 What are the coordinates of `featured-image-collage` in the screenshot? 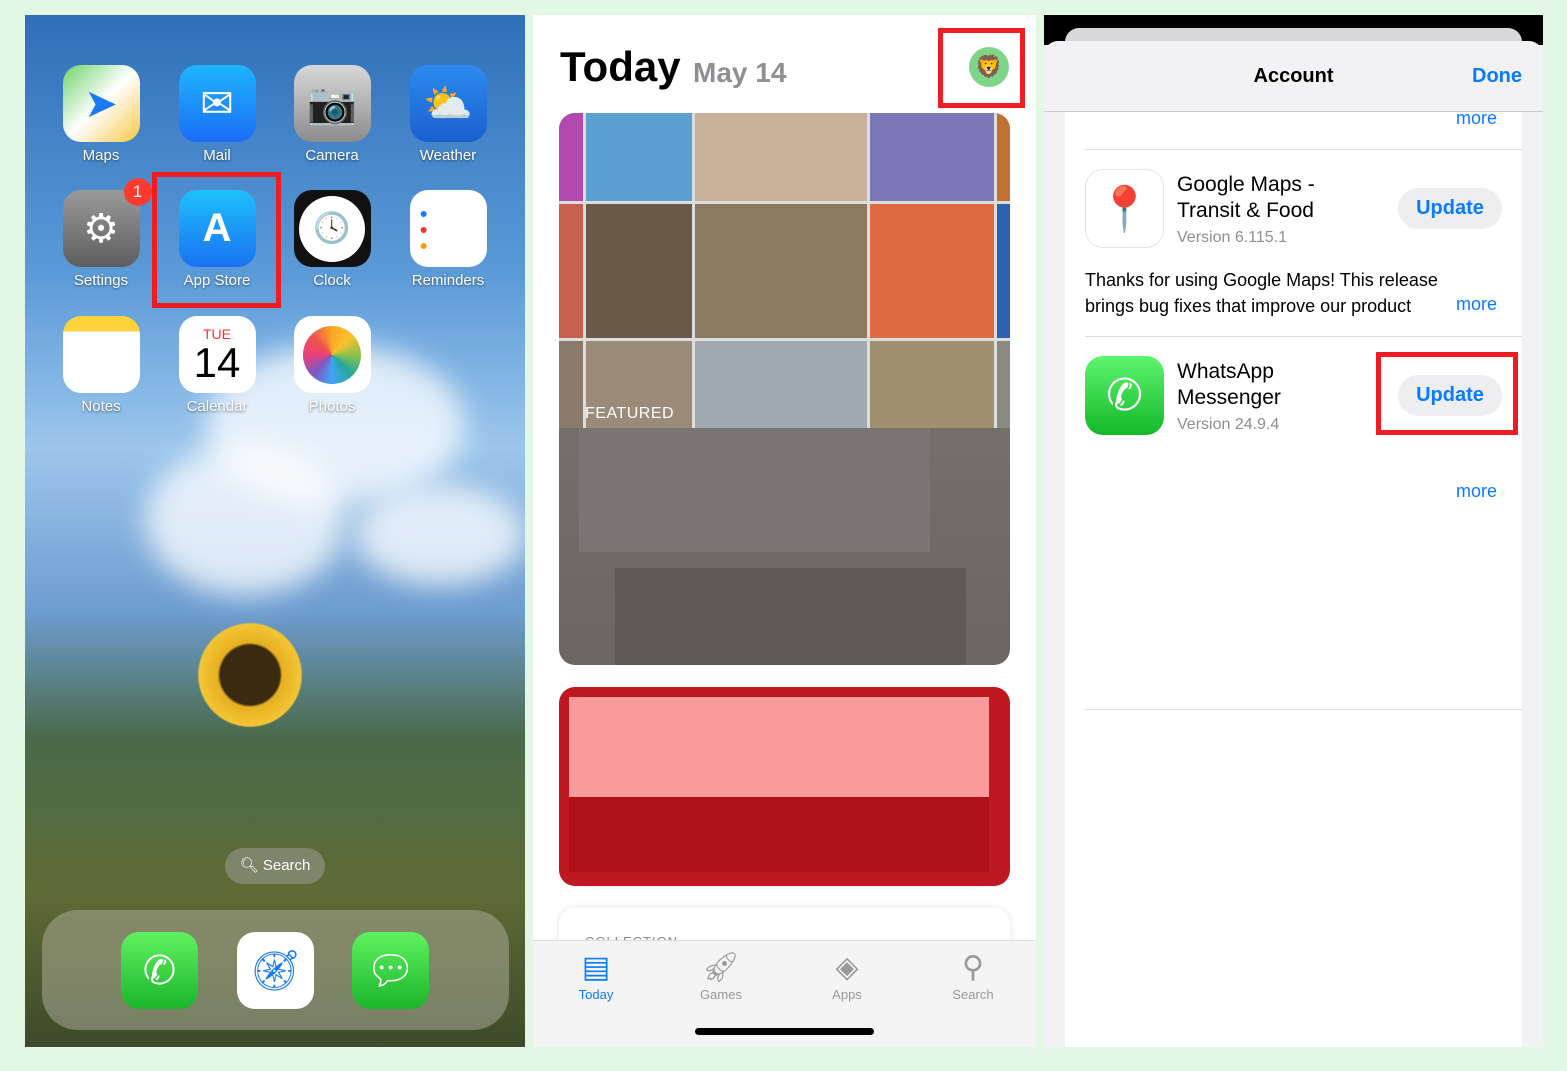 It's located at (784, 270).